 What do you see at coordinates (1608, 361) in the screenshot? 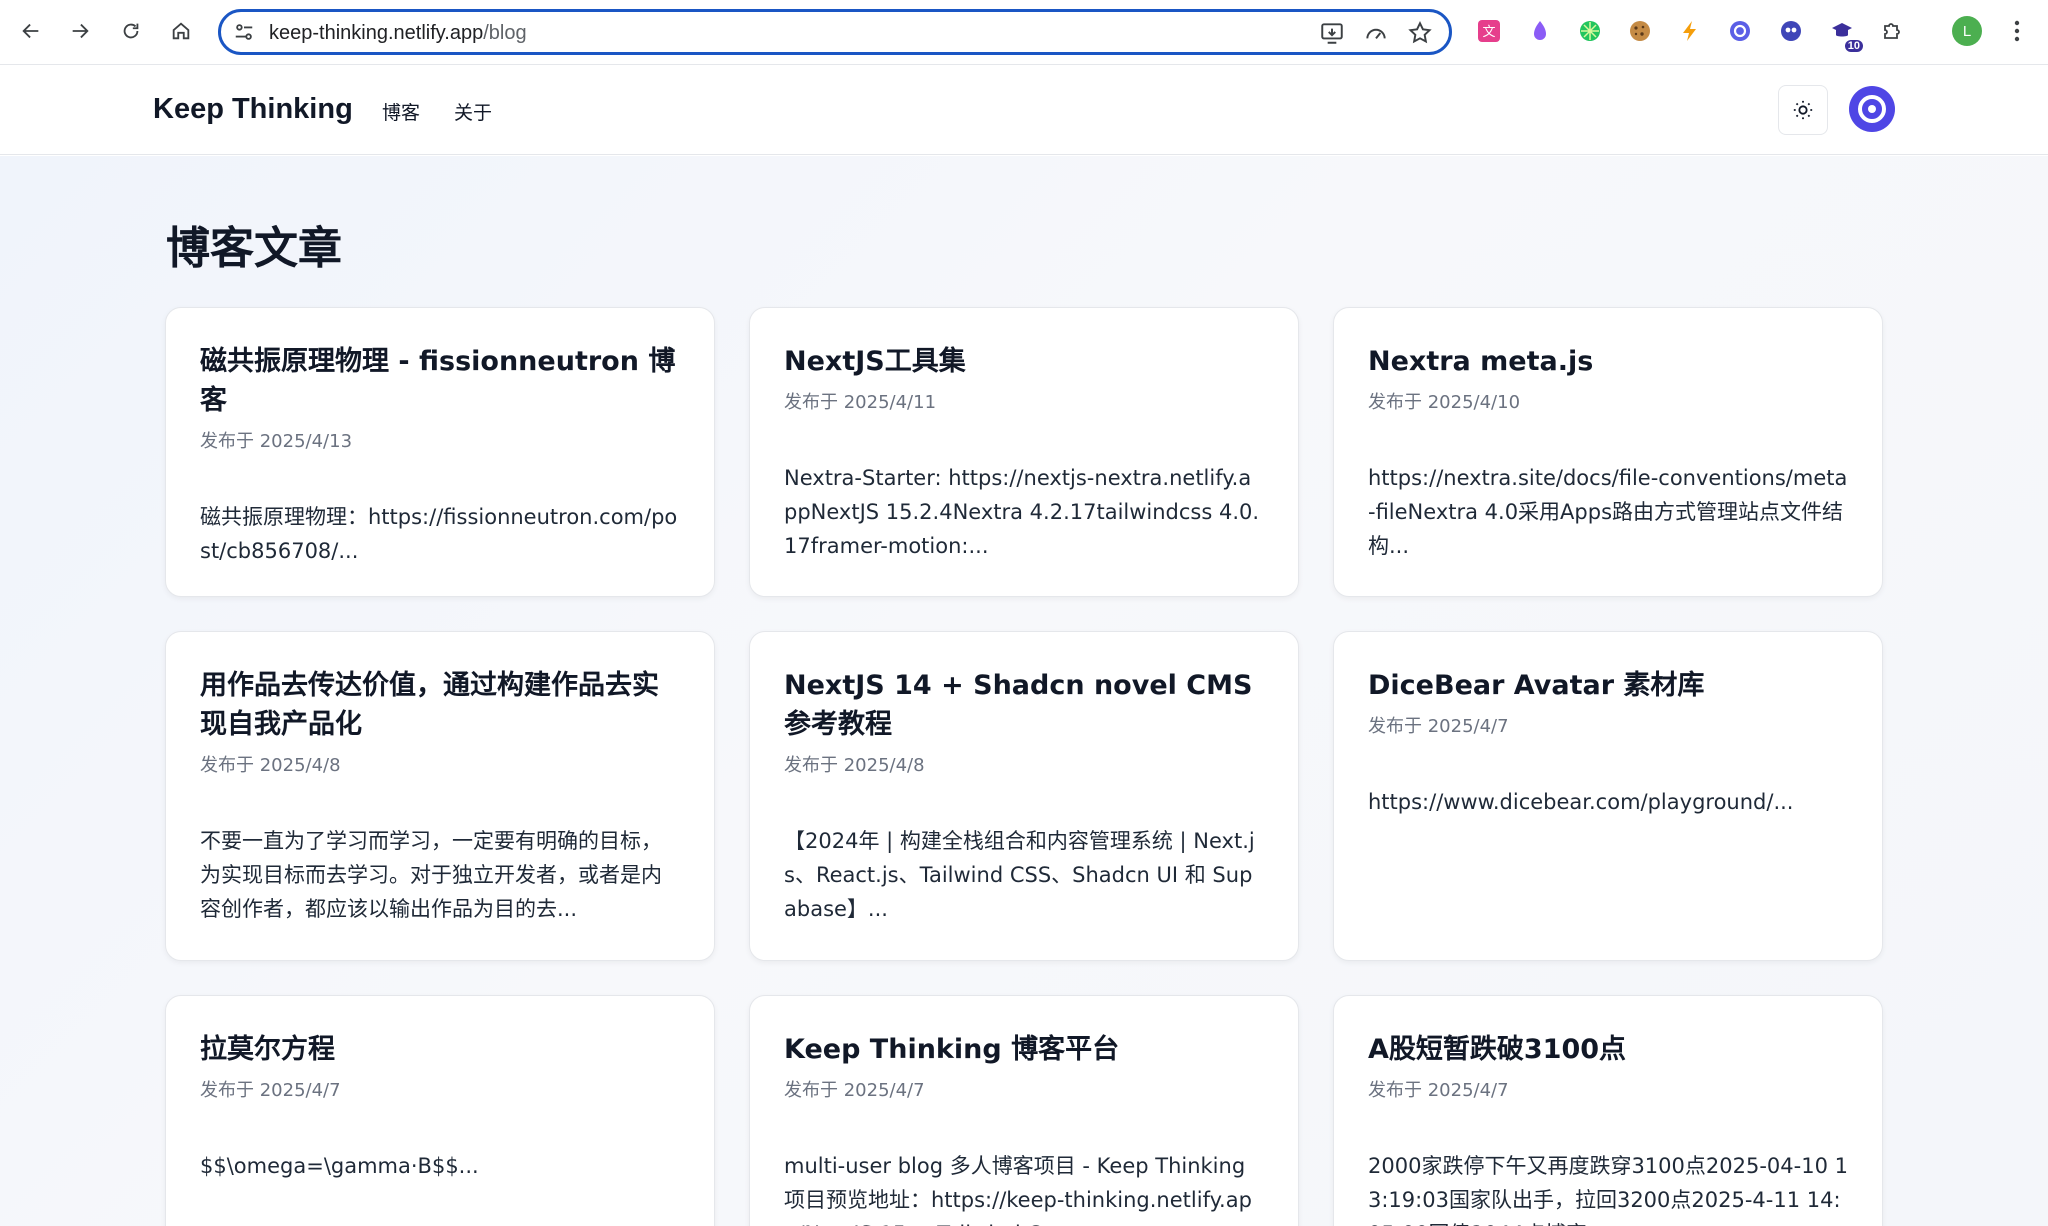
I see `post-title: Nextra meta.js` at bounding box center [1608, 361].